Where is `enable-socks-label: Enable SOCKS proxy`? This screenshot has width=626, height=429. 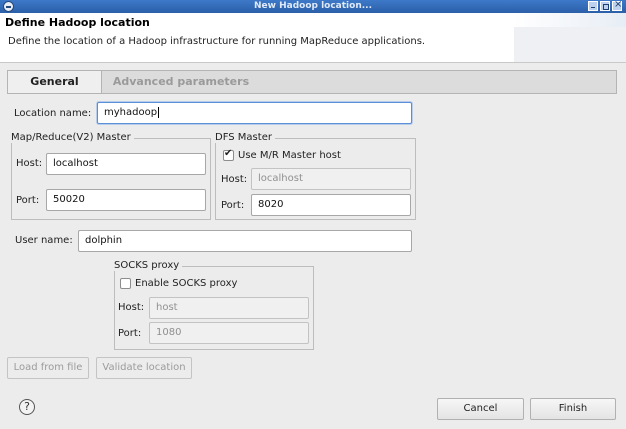 enable-socks-label: Enable SOCKS proxy is located at coordinates (186, 283).